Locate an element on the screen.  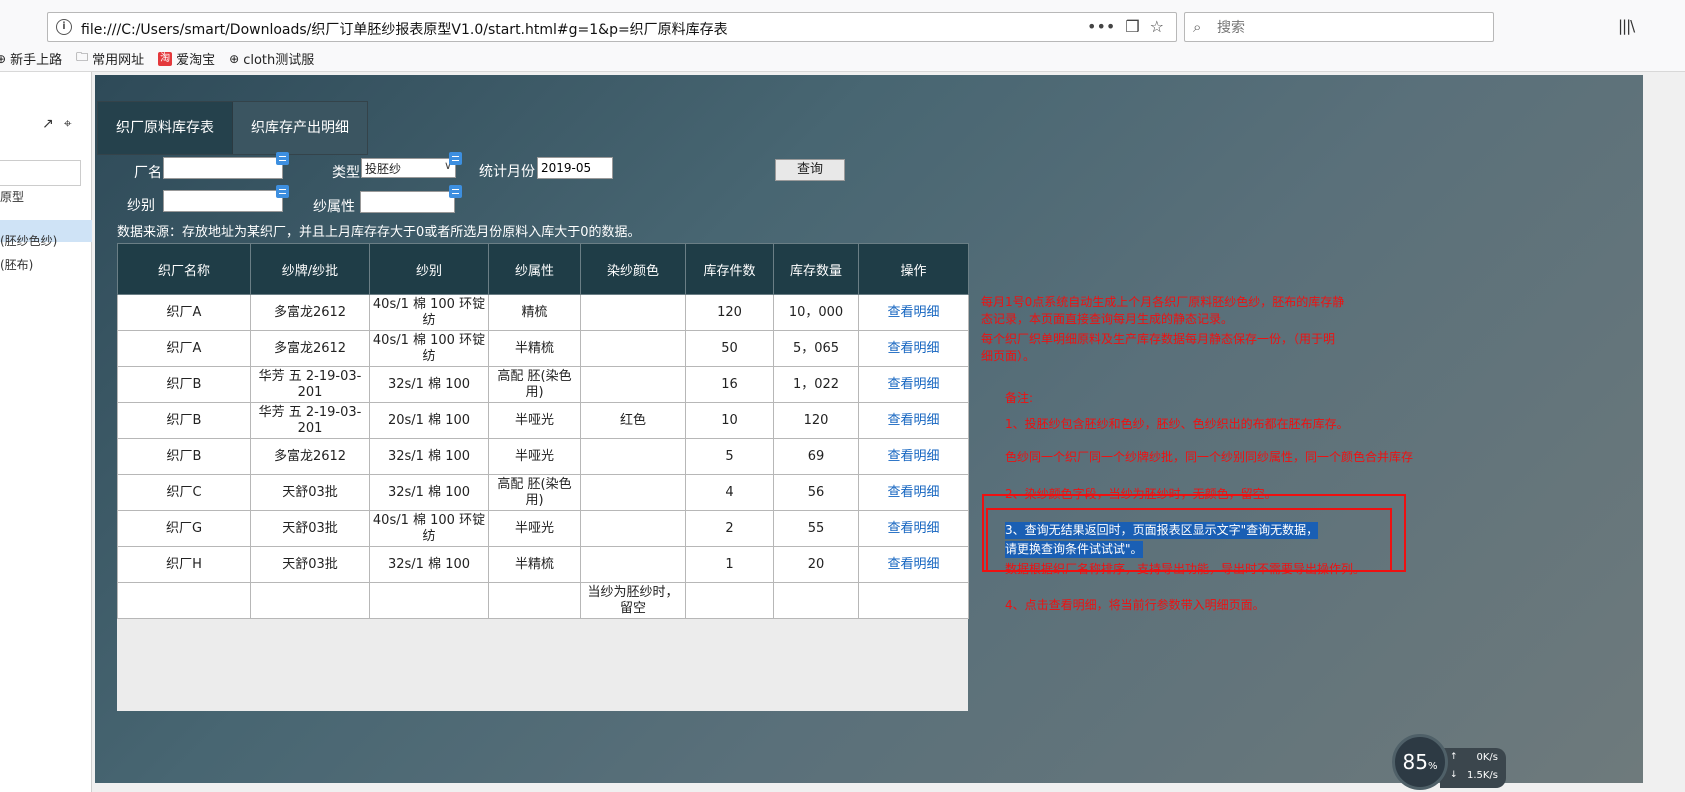
col-header: 库存数量 is located at coordinates (816, 269).